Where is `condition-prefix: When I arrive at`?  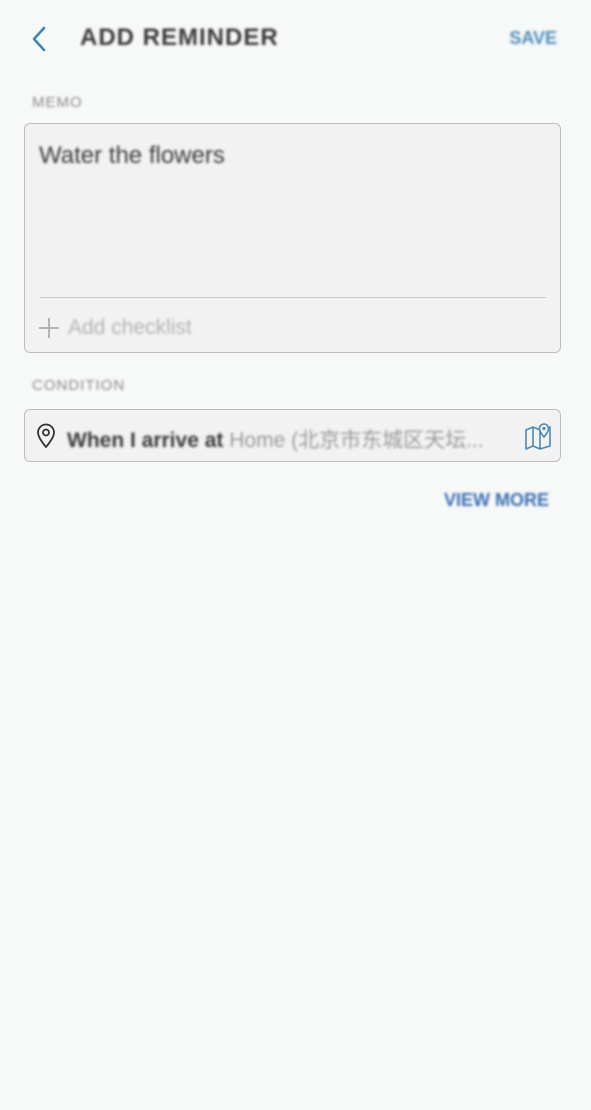
condition-prefix: When I arrive at is located at coordinates (145, 440).